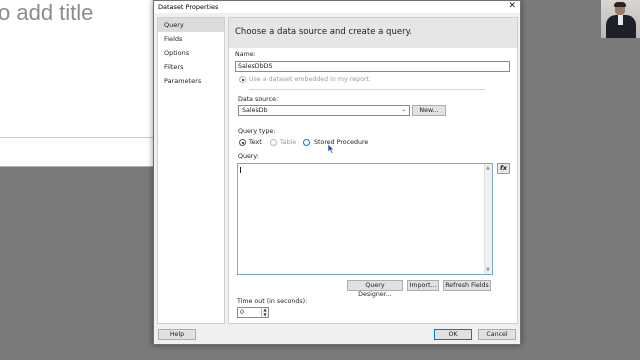 The height and width of the screenshot is (360, 640). I want to click on querytype-label: Query type:, so click(257, 131).